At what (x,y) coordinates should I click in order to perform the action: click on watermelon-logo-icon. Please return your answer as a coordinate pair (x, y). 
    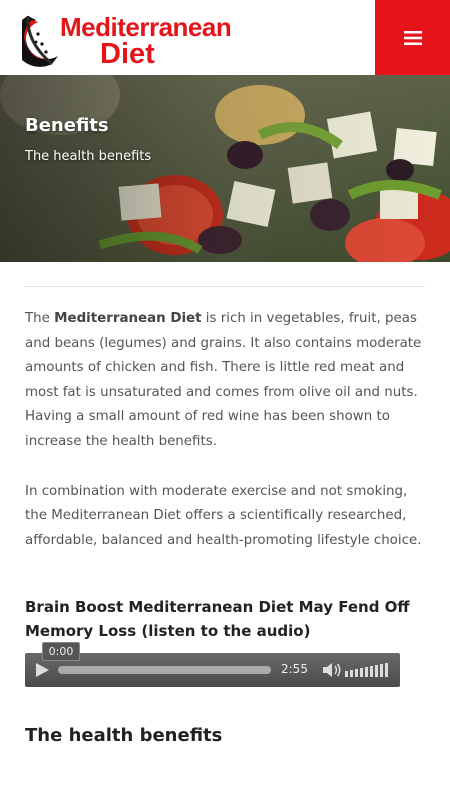
    Looking at the image, I should click on (40, 41).